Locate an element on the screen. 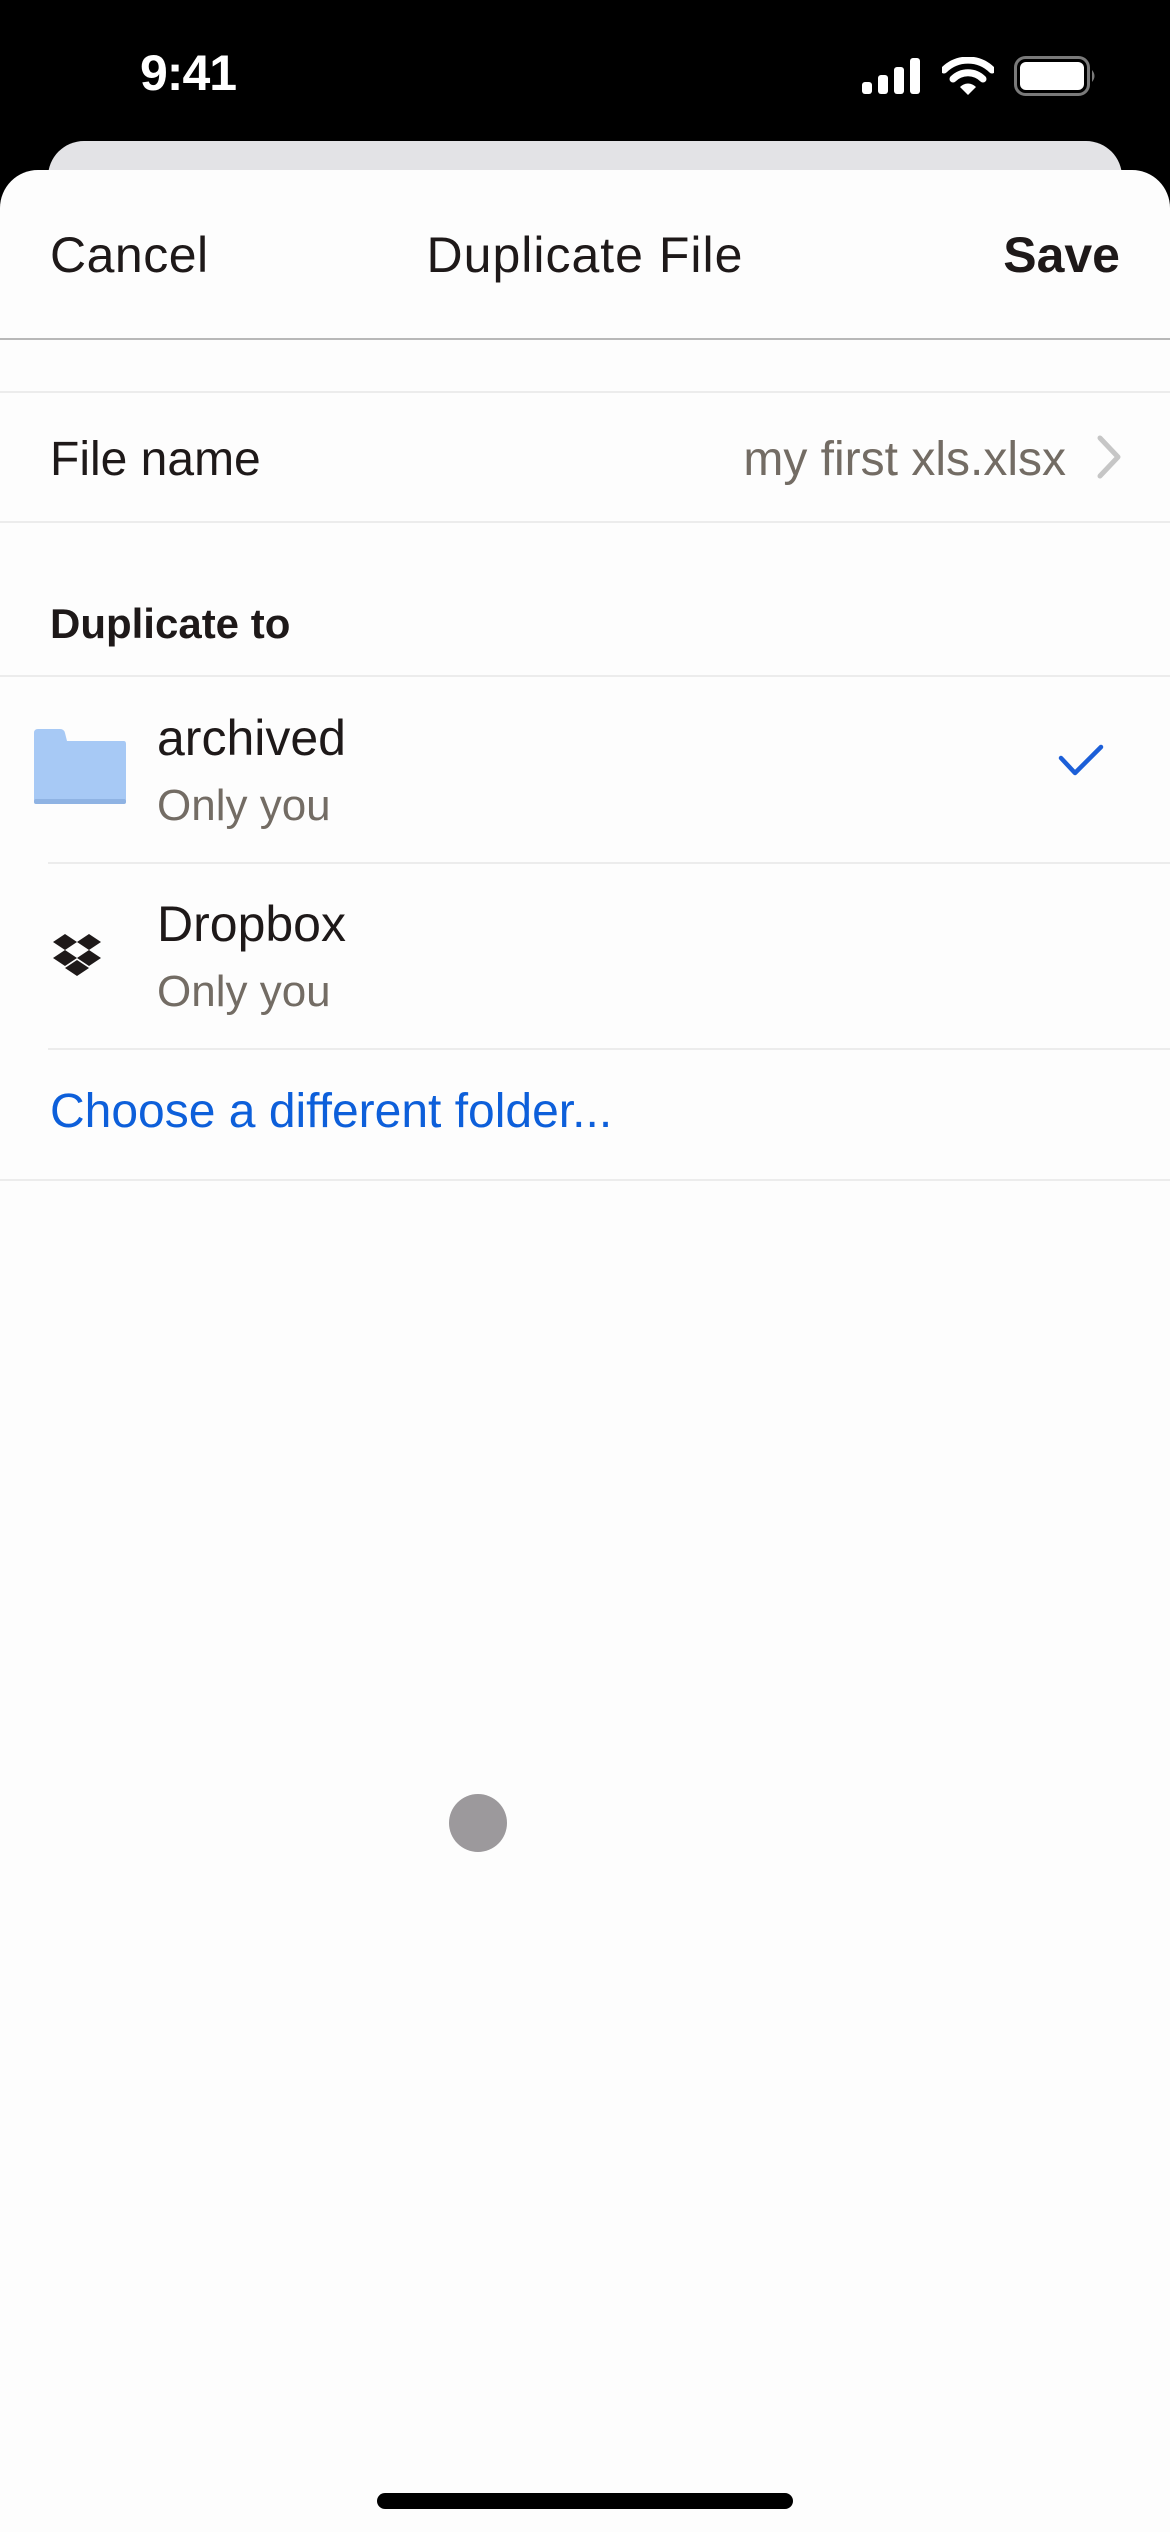  battery-icon is located at coordinates (1054, 76).